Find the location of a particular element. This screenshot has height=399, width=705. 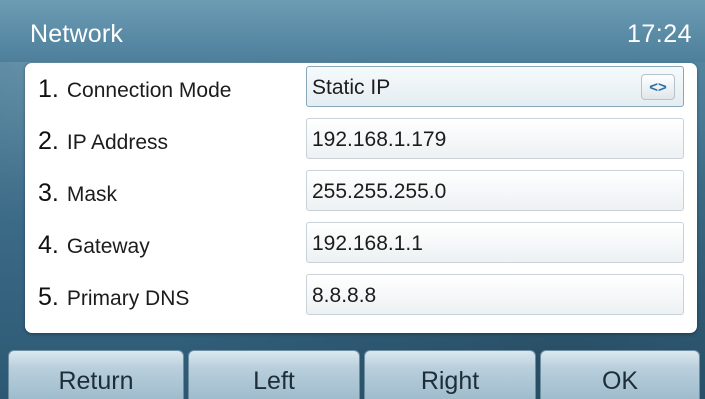

clock: 17:24 is located at coordinates (659, 34).